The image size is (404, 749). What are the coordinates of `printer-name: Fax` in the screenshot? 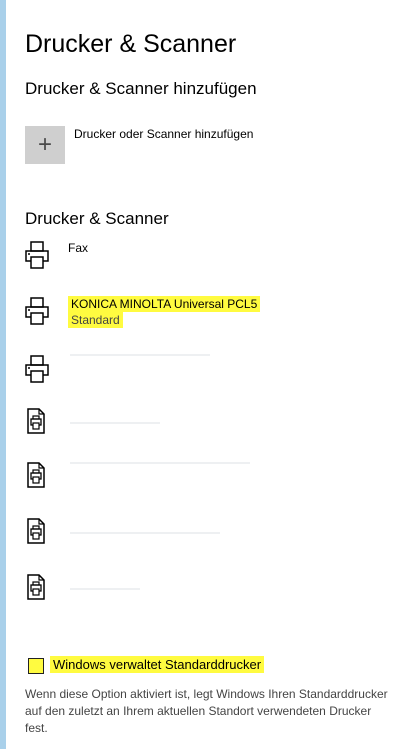 It's located at (78, 248).